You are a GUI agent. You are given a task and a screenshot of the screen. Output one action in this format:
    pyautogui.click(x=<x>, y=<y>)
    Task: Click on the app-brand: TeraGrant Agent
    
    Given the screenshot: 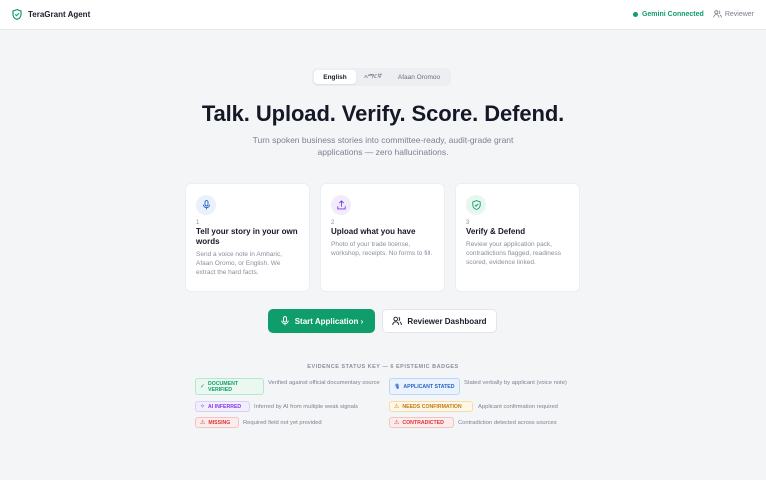 What is the action you would take?
    pyautogui.click(x=51, y=14)
    